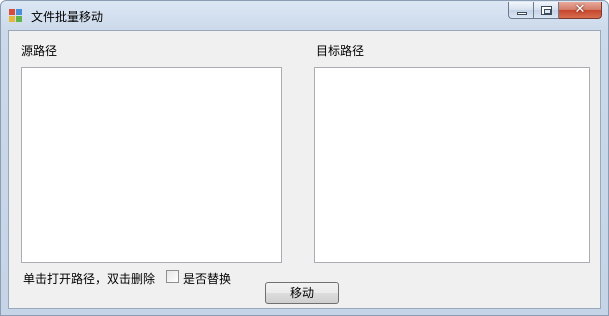  Describe the element at coordinates (522, 13) in the screenshot. I see `minimize-icon` at that location.